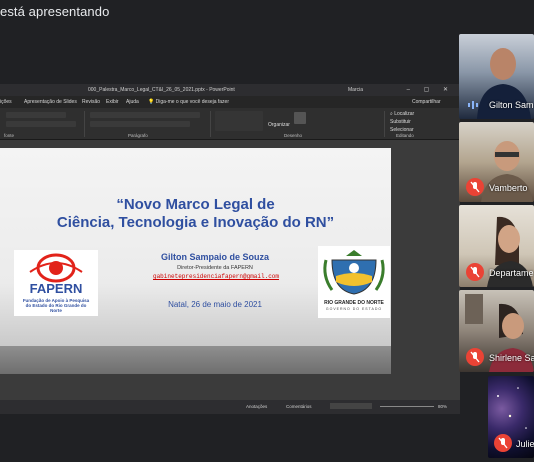 This screenshot has height=462, width=534. I want to click on participant-tile: Julie, so click(511, 417).